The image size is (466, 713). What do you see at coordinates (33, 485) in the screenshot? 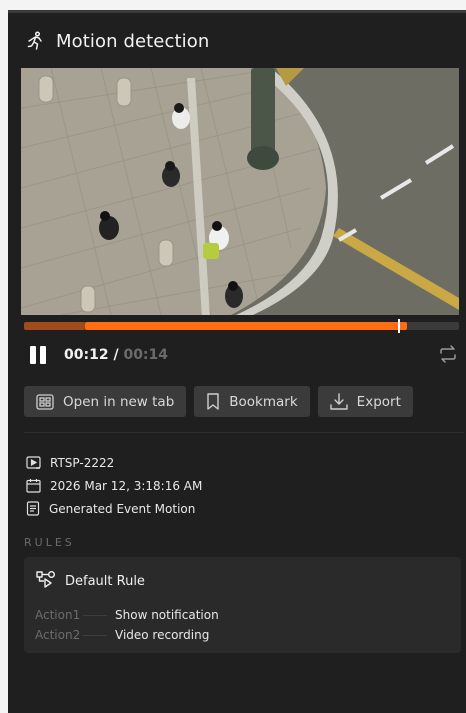
I see `calendar-icon` at bounding box center [33, 485].